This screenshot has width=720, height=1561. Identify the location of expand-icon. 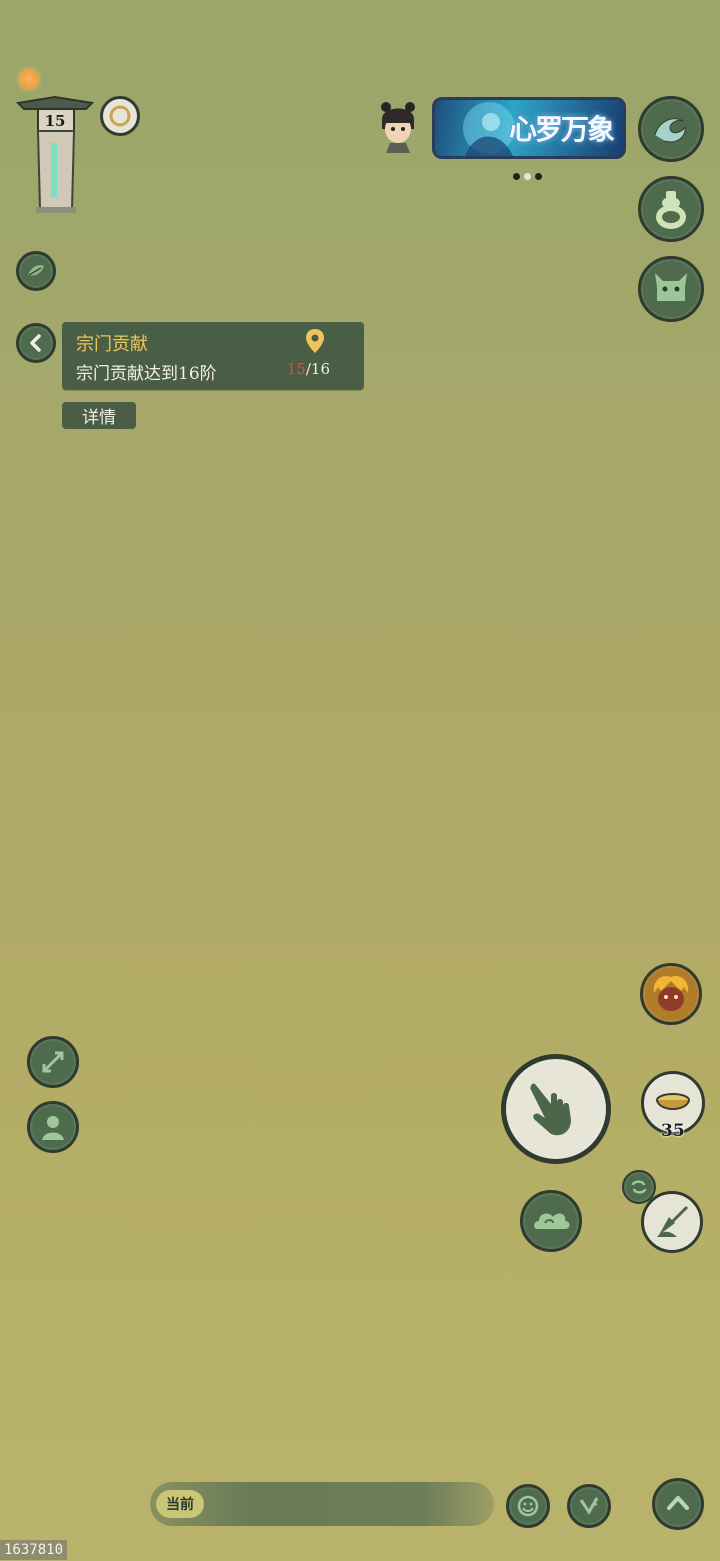
(53, 1062).